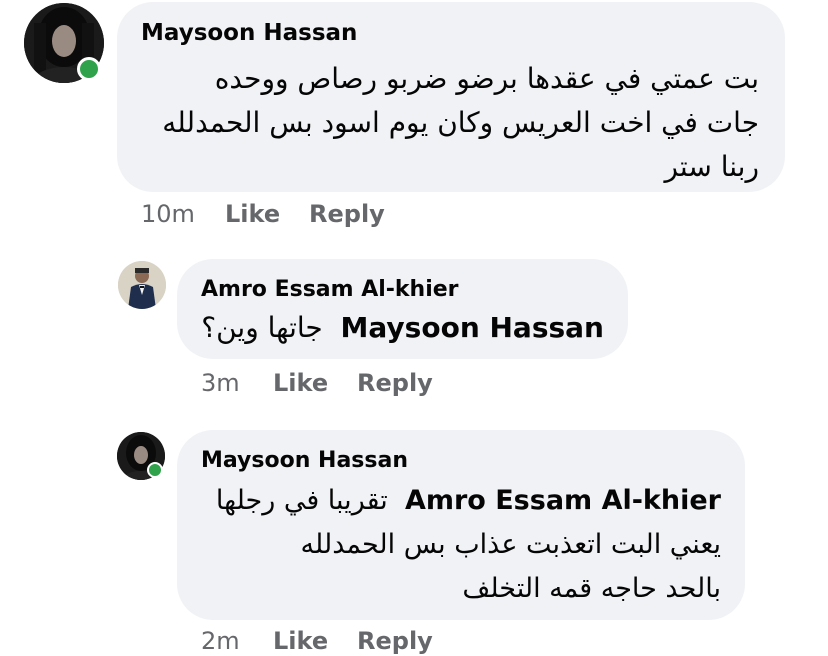  I want to click on comment-text-line: بت عمتي في عقدها برضو ضربو رصاص ووحده, so click(486, 78).